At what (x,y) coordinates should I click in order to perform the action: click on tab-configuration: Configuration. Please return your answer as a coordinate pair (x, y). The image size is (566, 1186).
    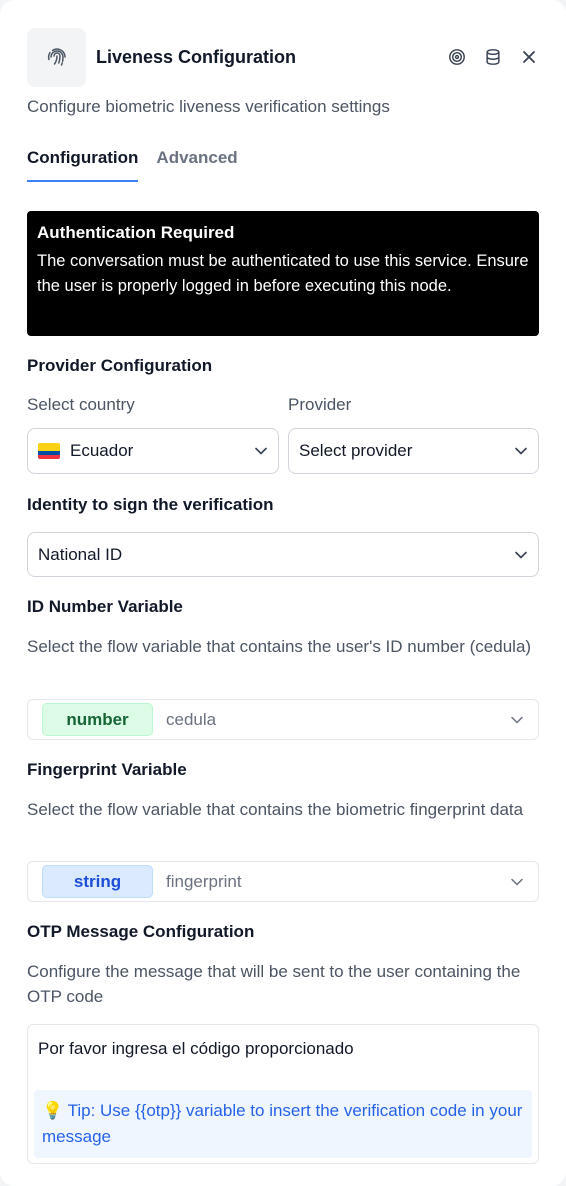
    Looking at the image, I should click on (83, 165).